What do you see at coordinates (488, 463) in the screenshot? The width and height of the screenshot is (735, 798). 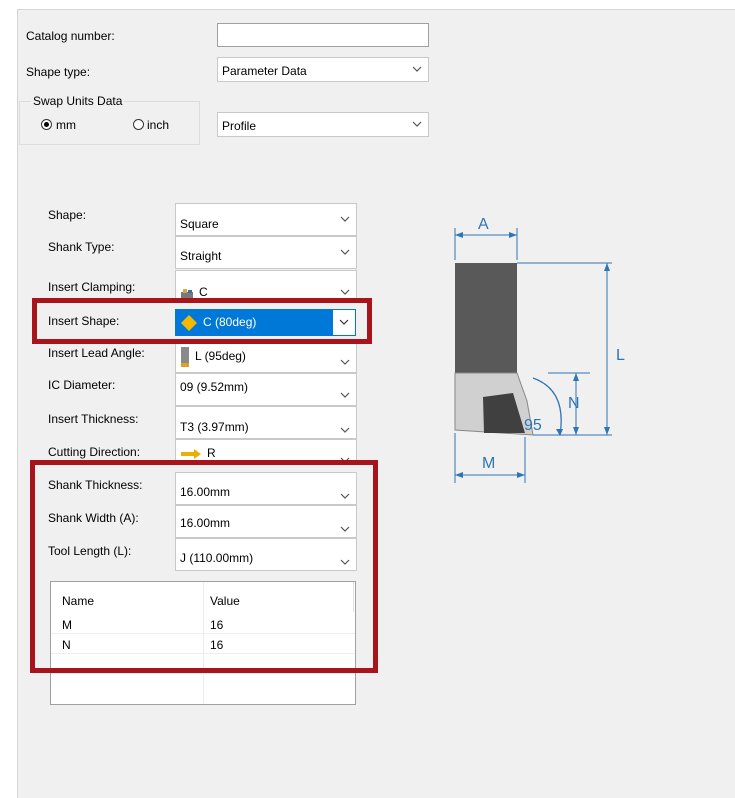 I see `label-m: M` at bounding box center [488, 463].